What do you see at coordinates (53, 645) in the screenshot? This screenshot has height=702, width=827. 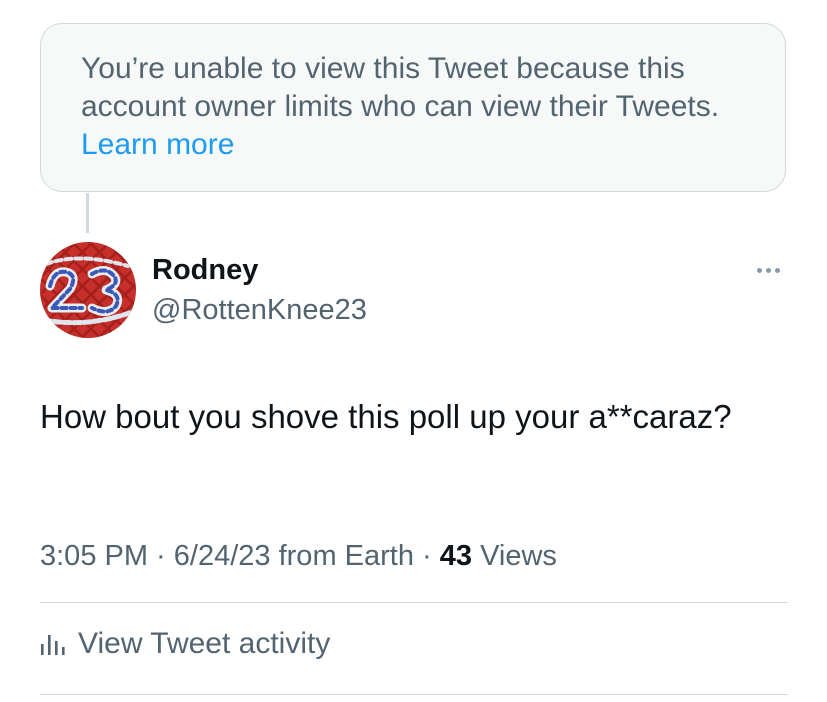 I see `bar-chart-icon` at bounding box center [53, 645].